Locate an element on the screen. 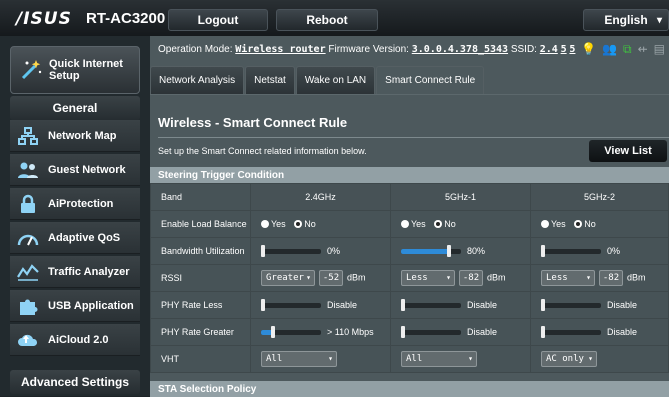 This screenshot has width=669, height=397. quick-internet-setup-label: Quick Internet Setup is located at coordinates (86, 70).